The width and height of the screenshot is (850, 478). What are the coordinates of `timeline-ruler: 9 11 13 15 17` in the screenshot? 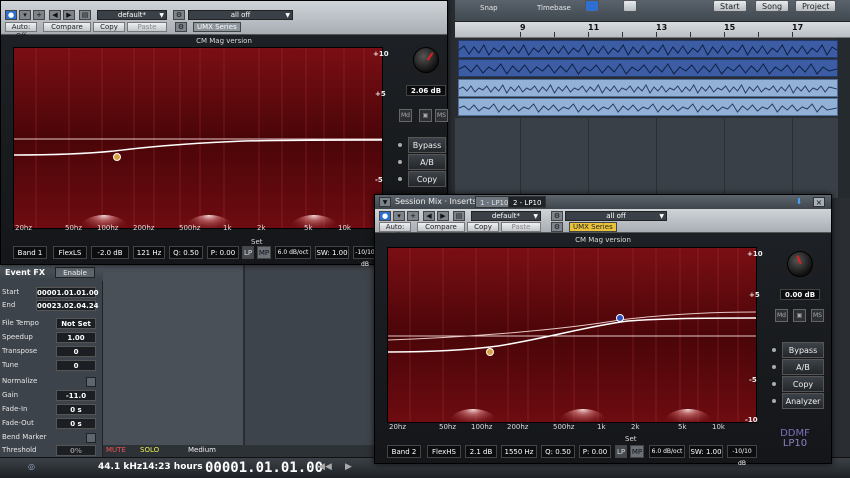 It's located at (652, 30).